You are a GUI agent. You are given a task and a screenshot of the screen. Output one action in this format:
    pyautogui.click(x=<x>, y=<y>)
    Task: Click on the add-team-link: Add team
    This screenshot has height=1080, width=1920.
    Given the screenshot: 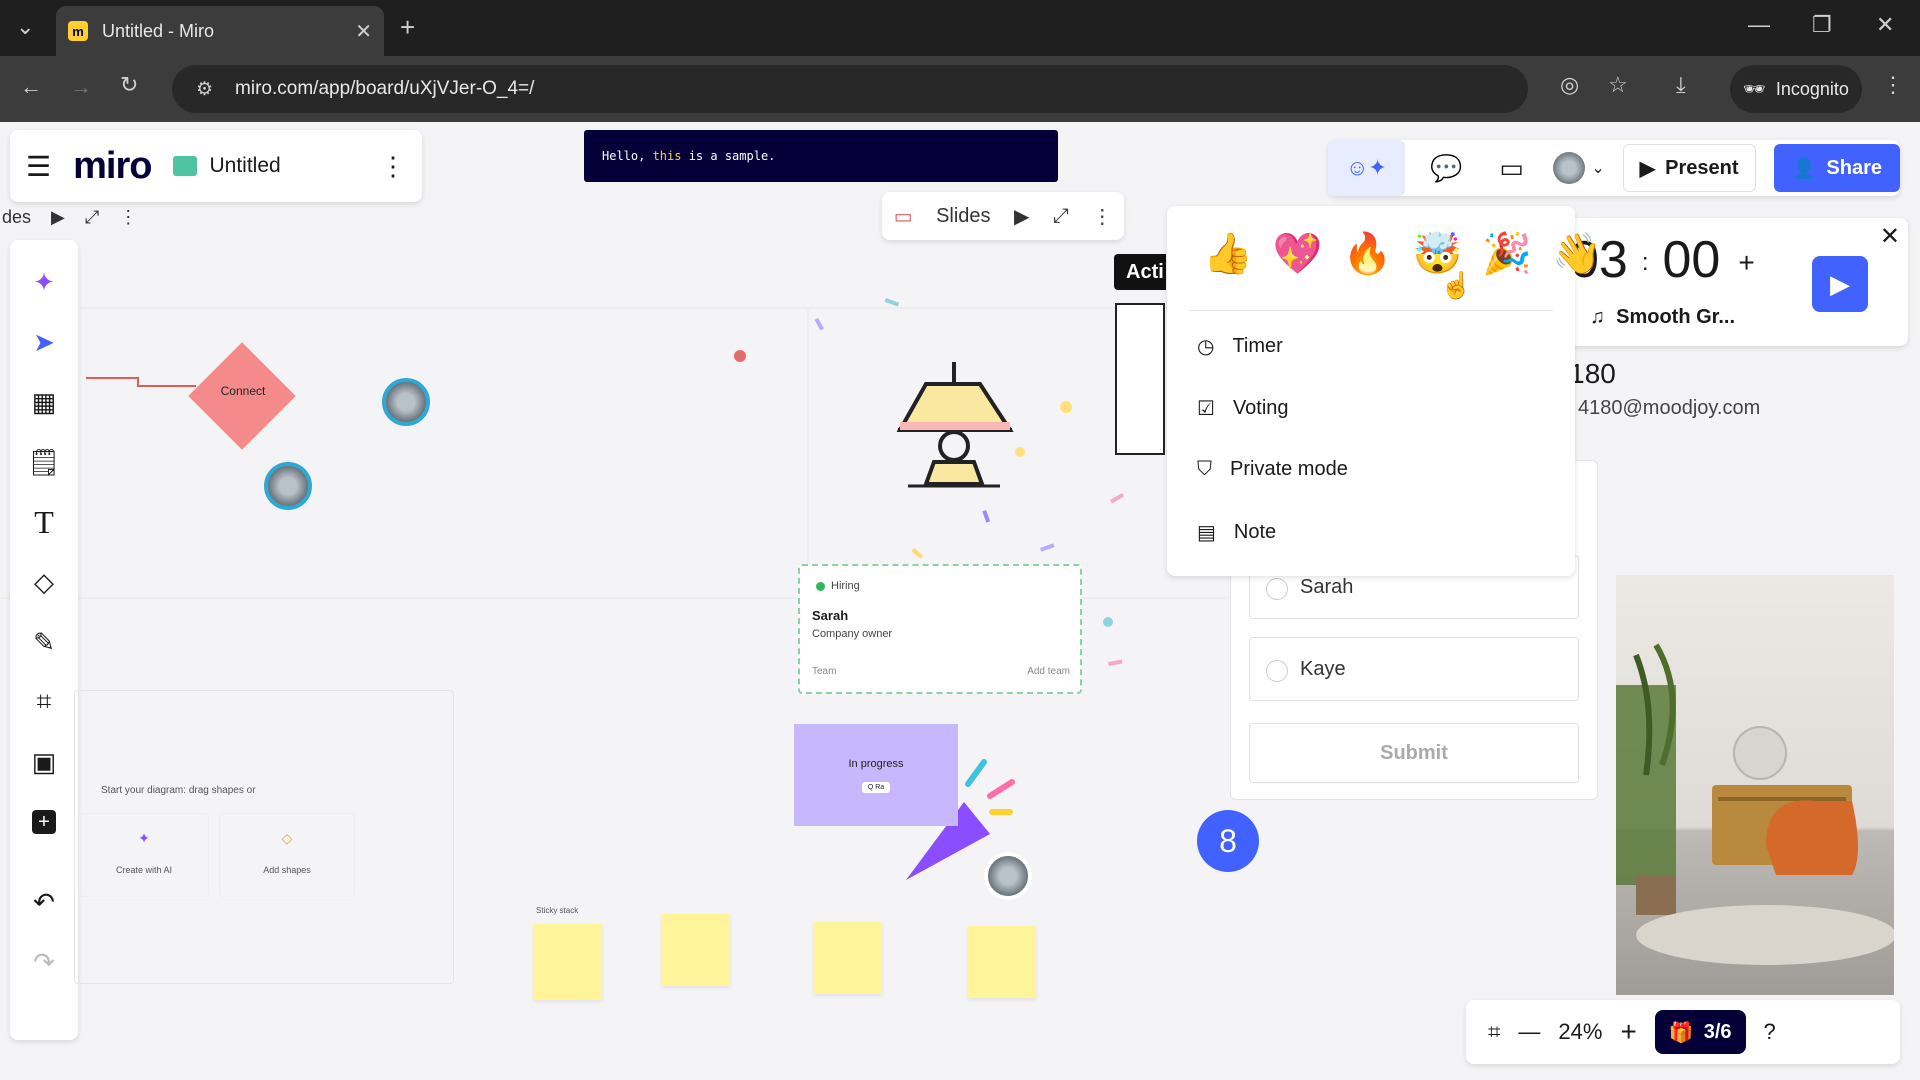 What is the action you would take?
    pyautogui.click(x=1048, y=671)
    